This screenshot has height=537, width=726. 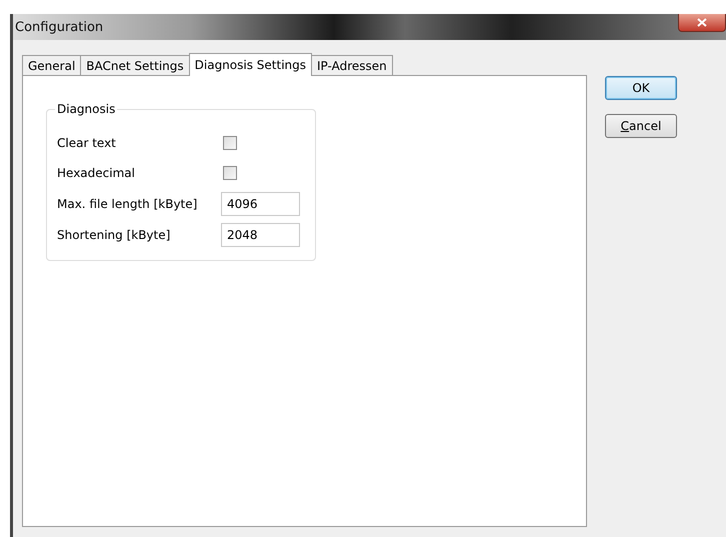 What do you see at coordinates (87, 143) in the screenshot?
I see `option-label: Clear text` at bounding box center [87, 143].